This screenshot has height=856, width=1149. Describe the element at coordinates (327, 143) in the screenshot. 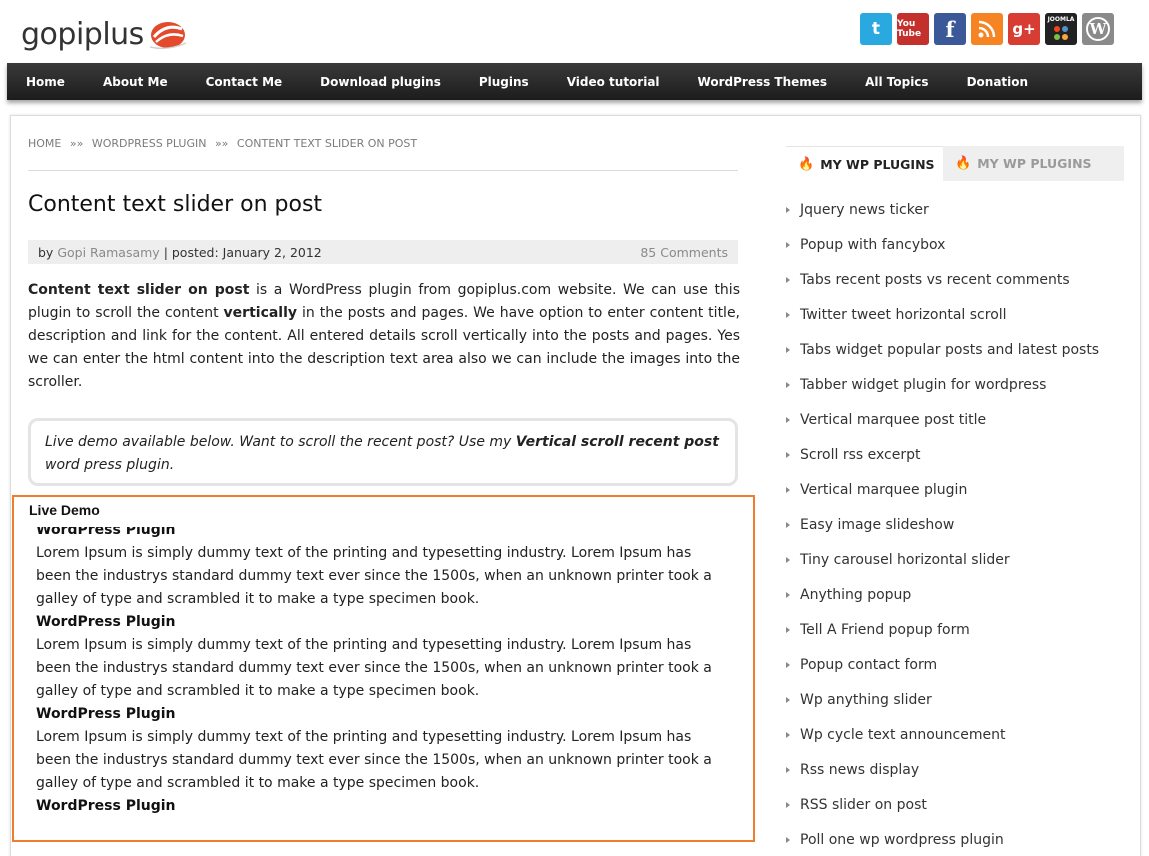

I see `breadcrumb-current: CONTENT TEXT SLIDER ON POST` at that location.